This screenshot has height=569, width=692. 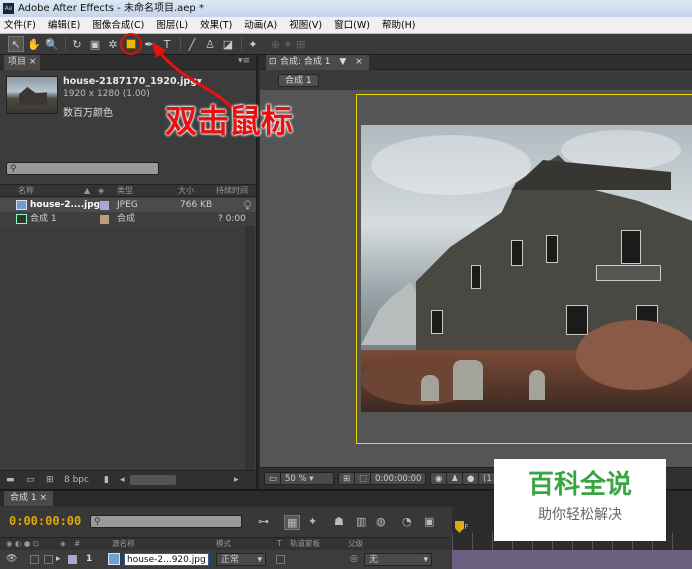 I want to click on horizontal-scrollbar-thumb, so click(x=153, y=480).